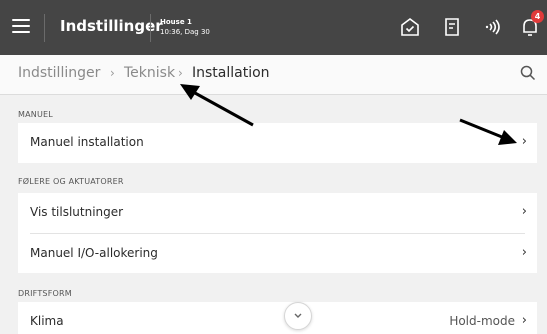 This screenshot has width=547, height=334. Describe the element at coordinates (35, 114) in the screenshot. I see `section-label-manuel: MANUEL` at that location.